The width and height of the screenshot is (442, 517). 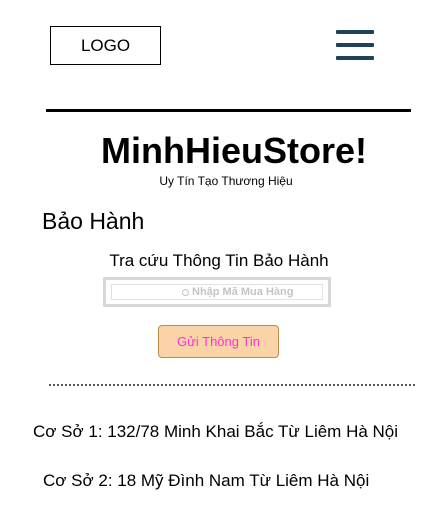 I want to click on store-slogan: Uy Tín Tạo Thương Hiệu, so click(x=226, y=181).